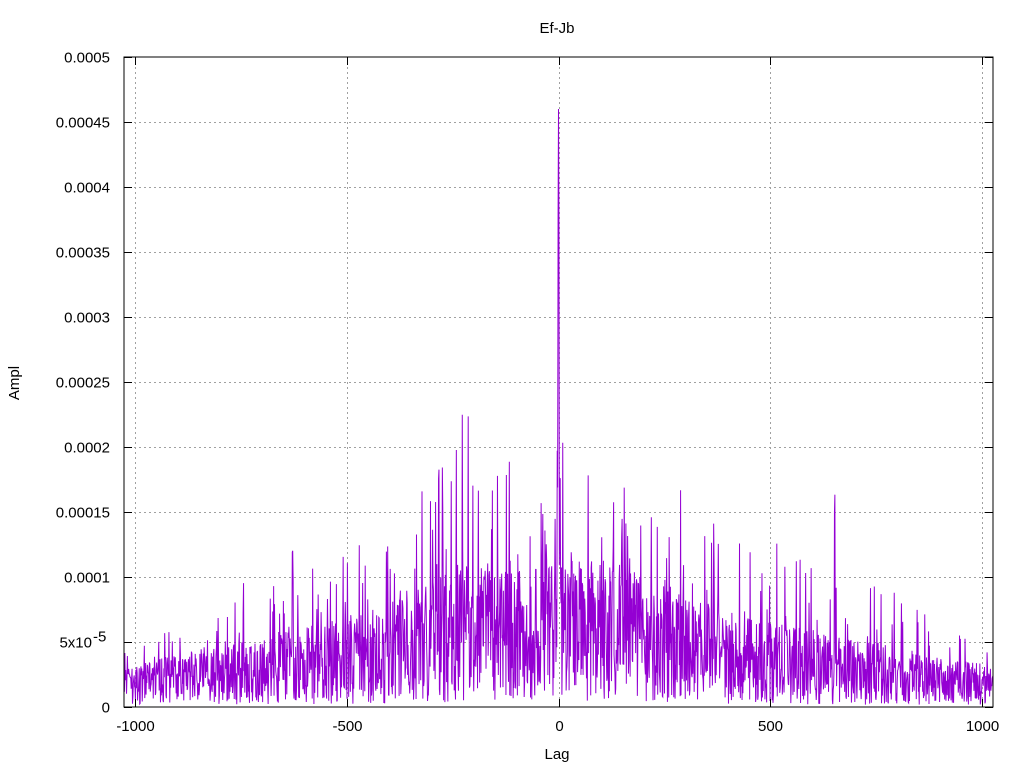 The image size is (1024, 768). I want to click on y-axis-label: Ampl, so click(14, 383).